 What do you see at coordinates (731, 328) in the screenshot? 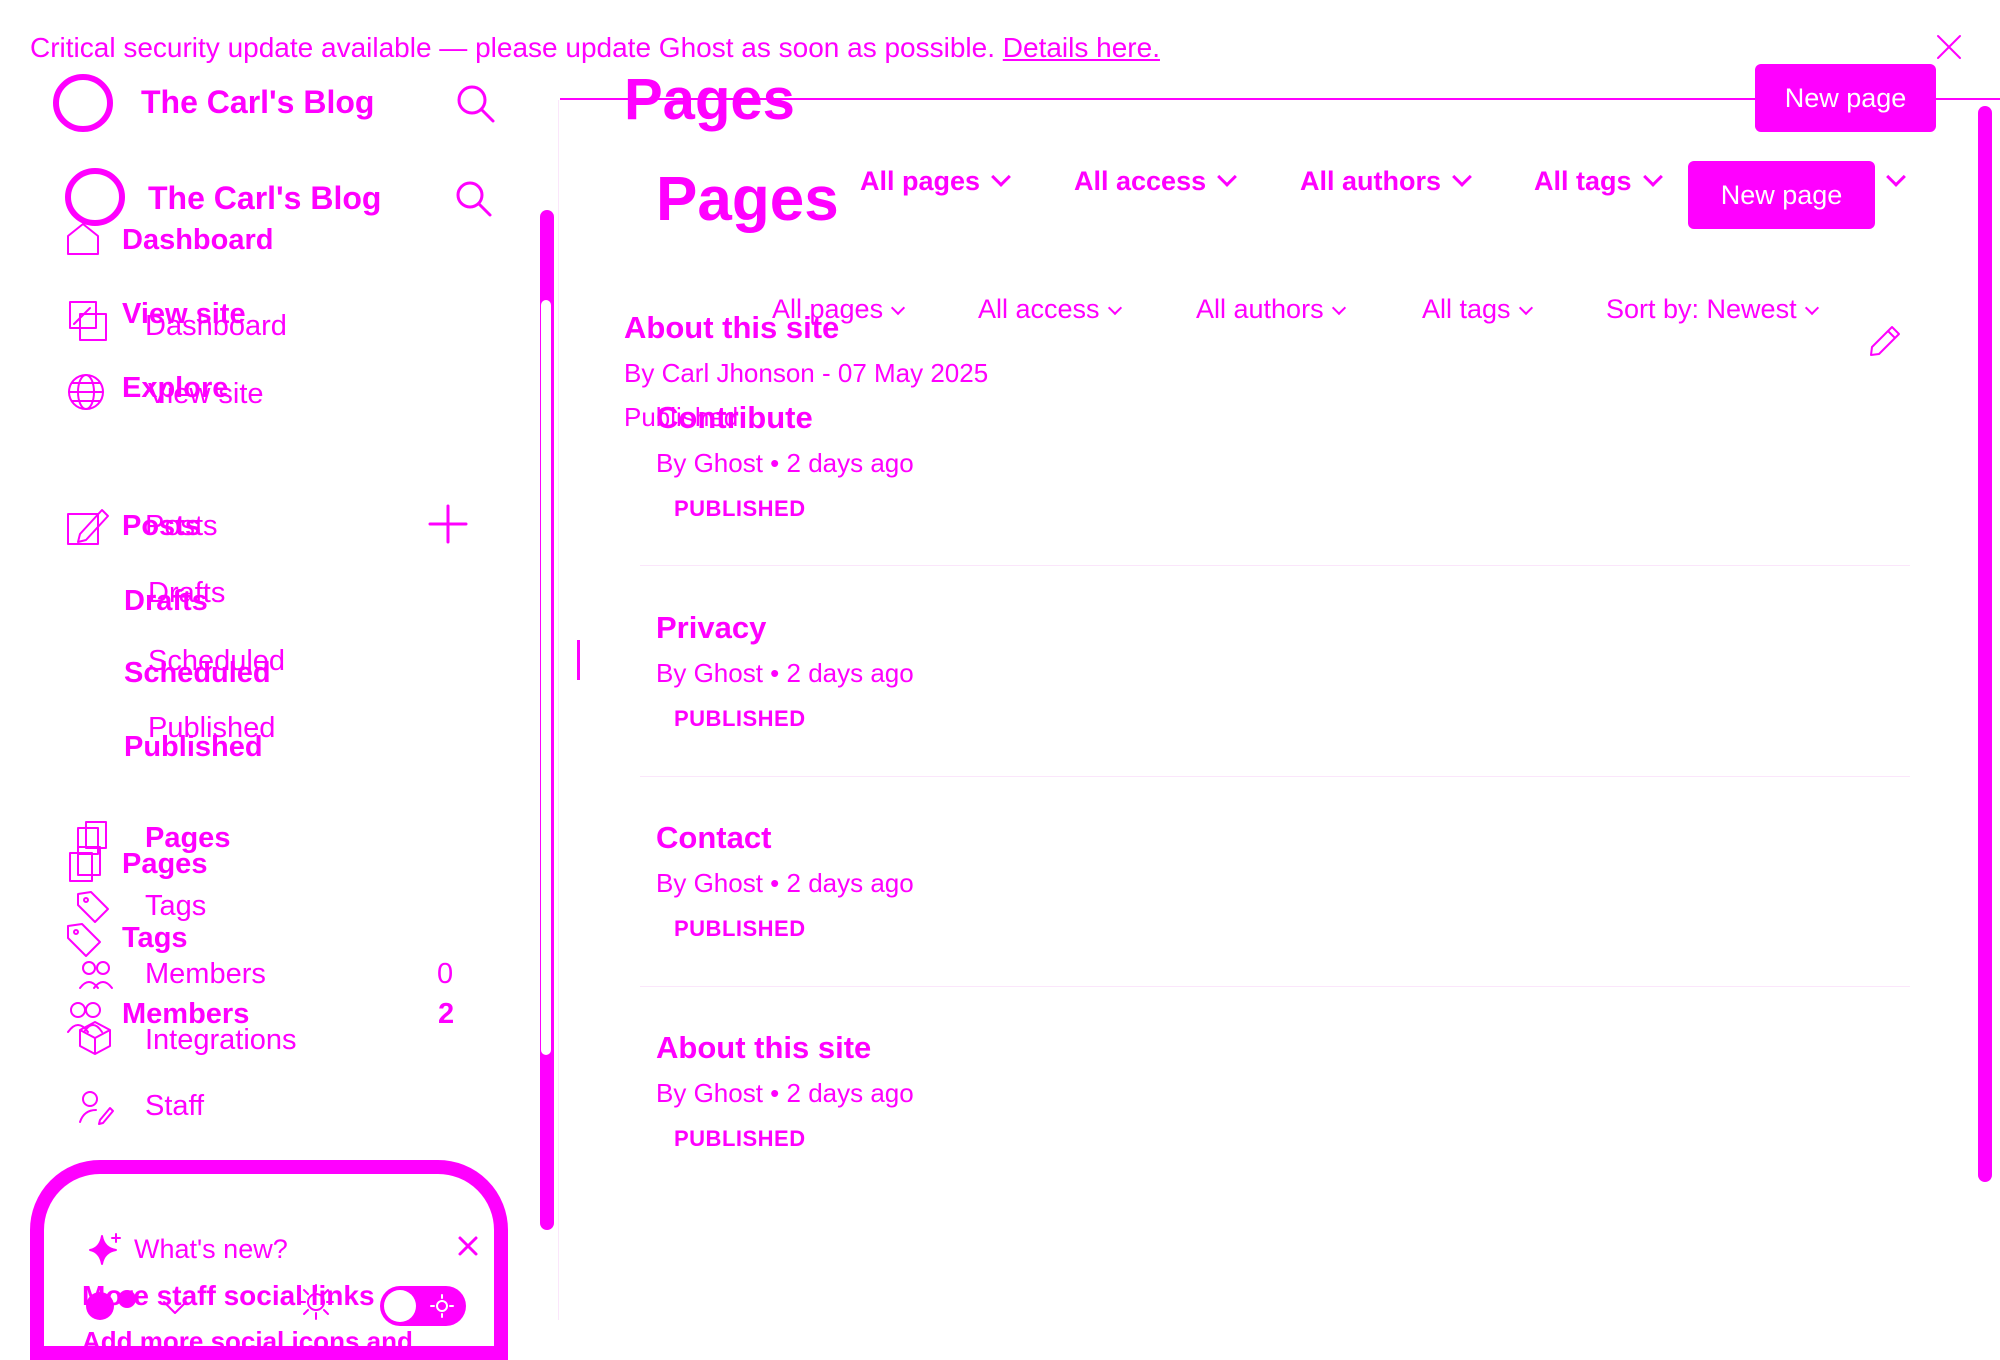
I see `back-page-title: About this site` at bounding box center [731, 328].